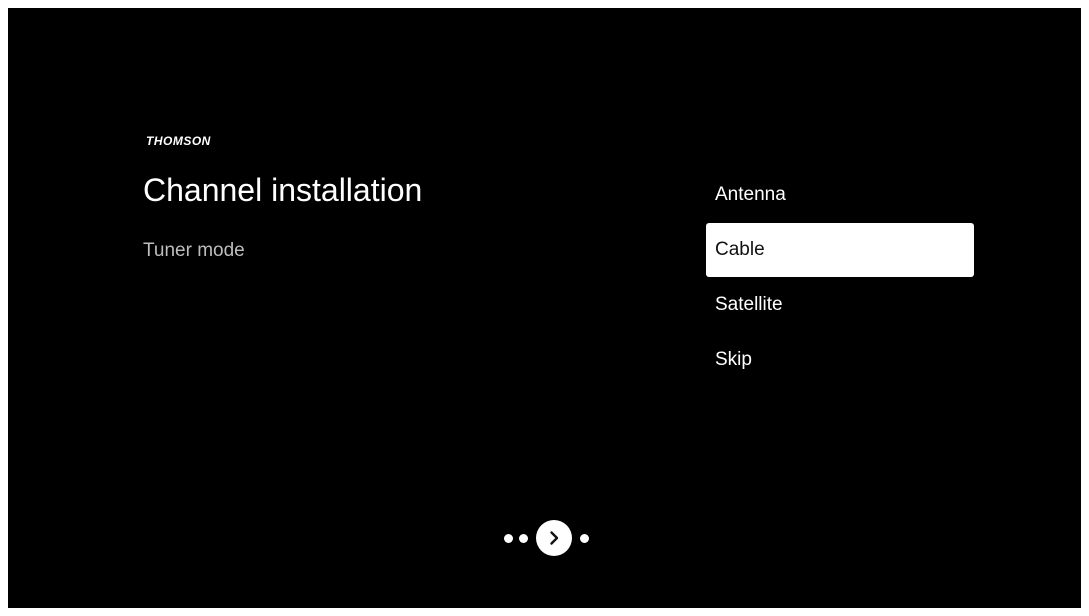 The image size is (1089, 616). I want to click on next-button, so click(554, 538).